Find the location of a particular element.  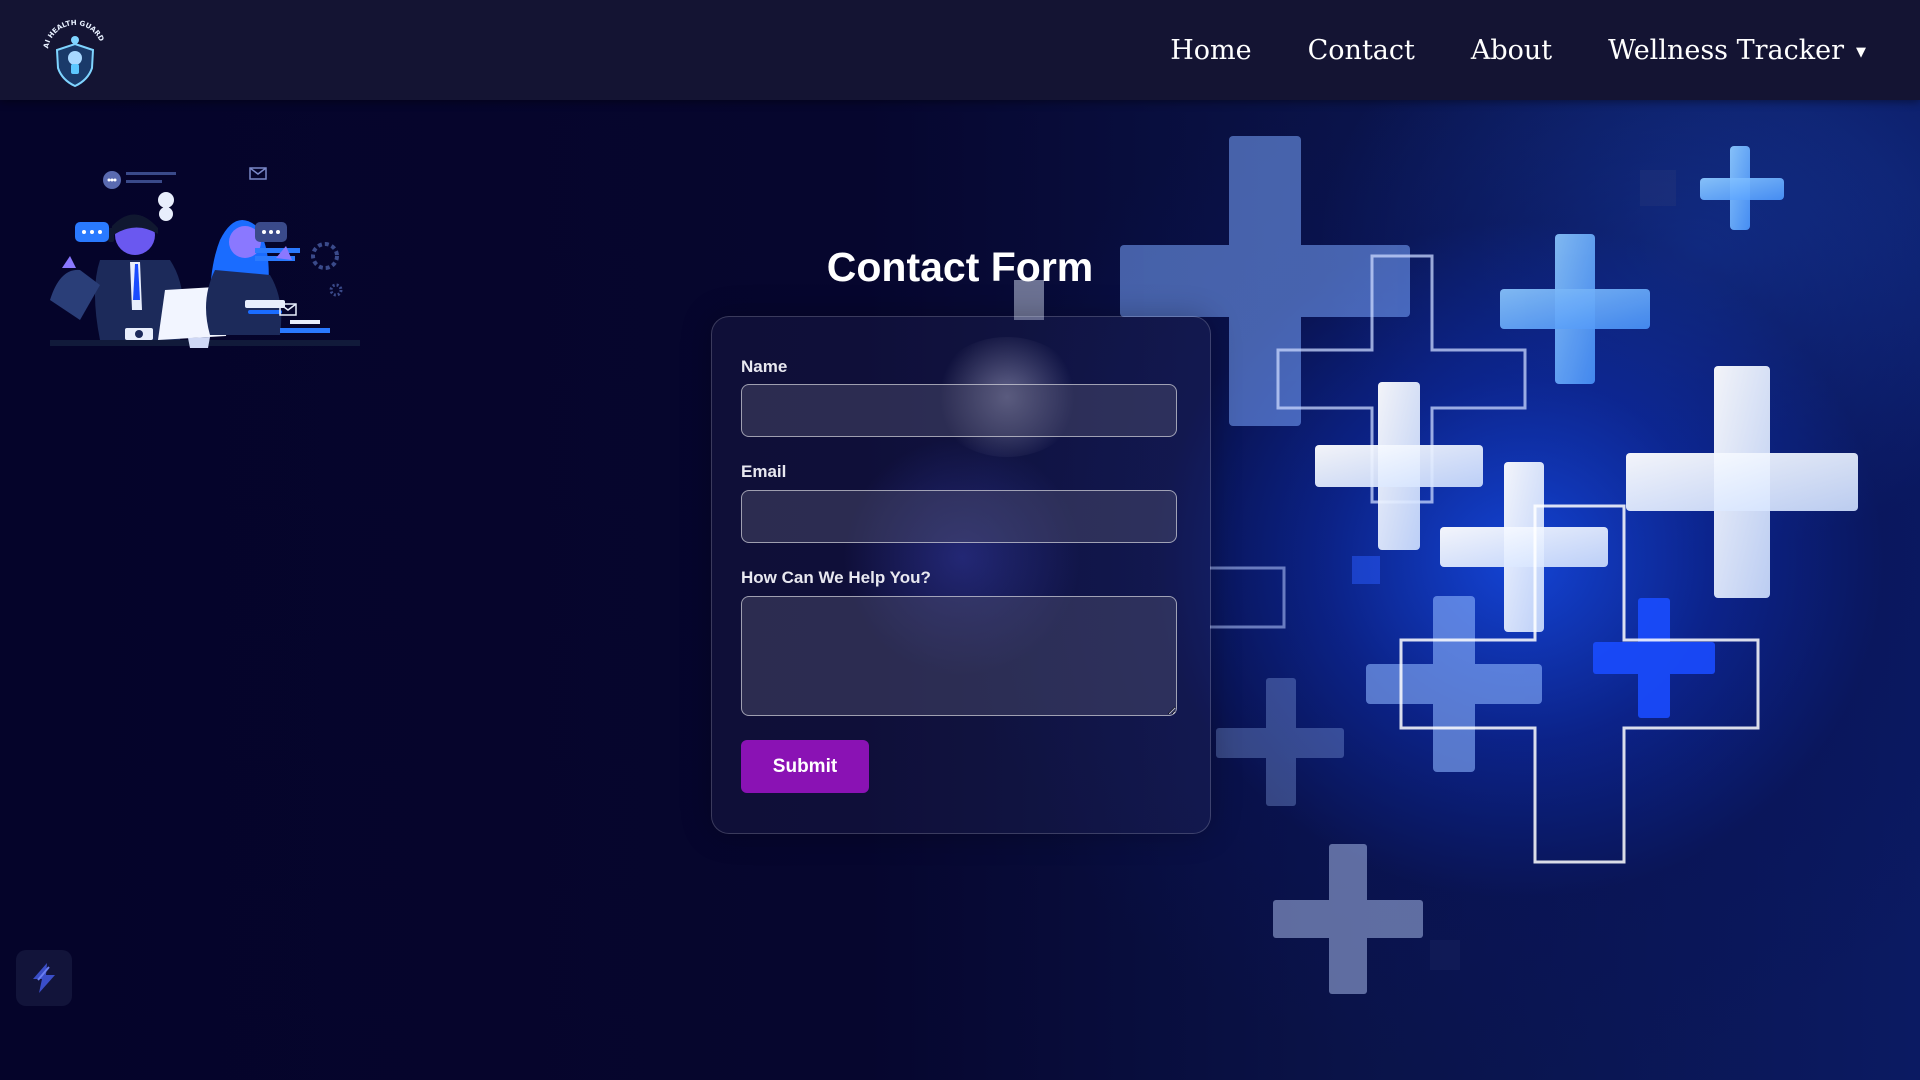

lightning-widget-icon is located at coordinates (44, 978).